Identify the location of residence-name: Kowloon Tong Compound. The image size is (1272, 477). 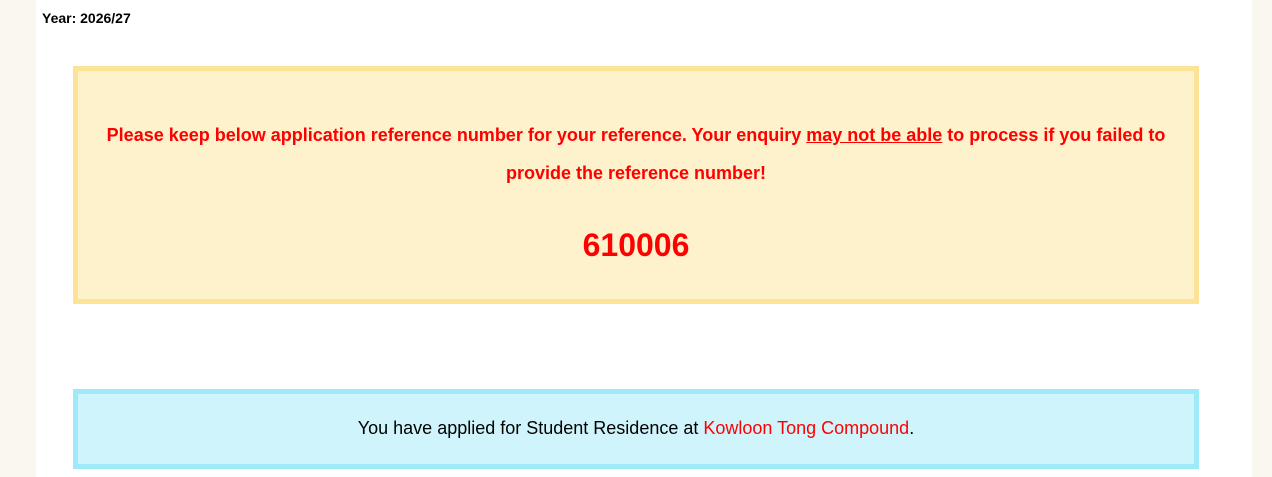
(806, 428).